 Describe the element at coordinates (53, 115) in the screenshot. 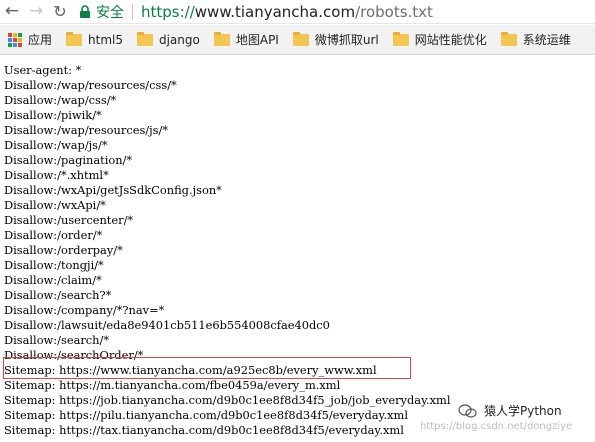

I see `robots-line: Disallow:/piwik/*` at that location.